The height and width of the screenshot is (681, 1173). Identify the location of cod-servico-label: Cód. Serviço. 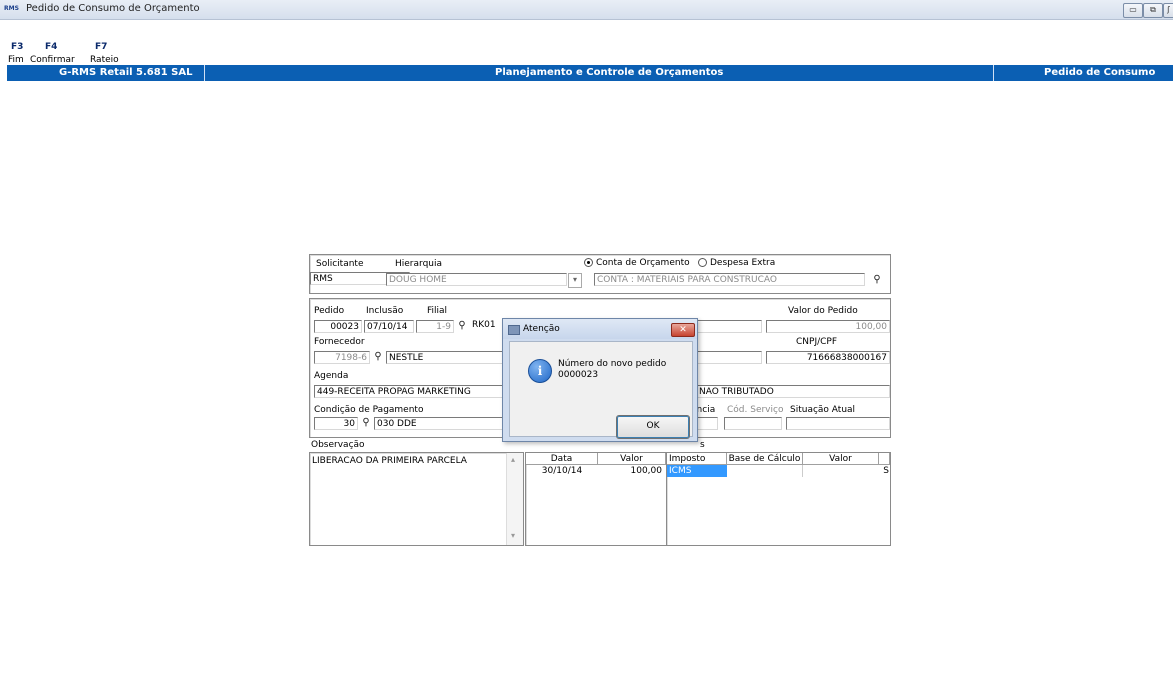
(755, 410).